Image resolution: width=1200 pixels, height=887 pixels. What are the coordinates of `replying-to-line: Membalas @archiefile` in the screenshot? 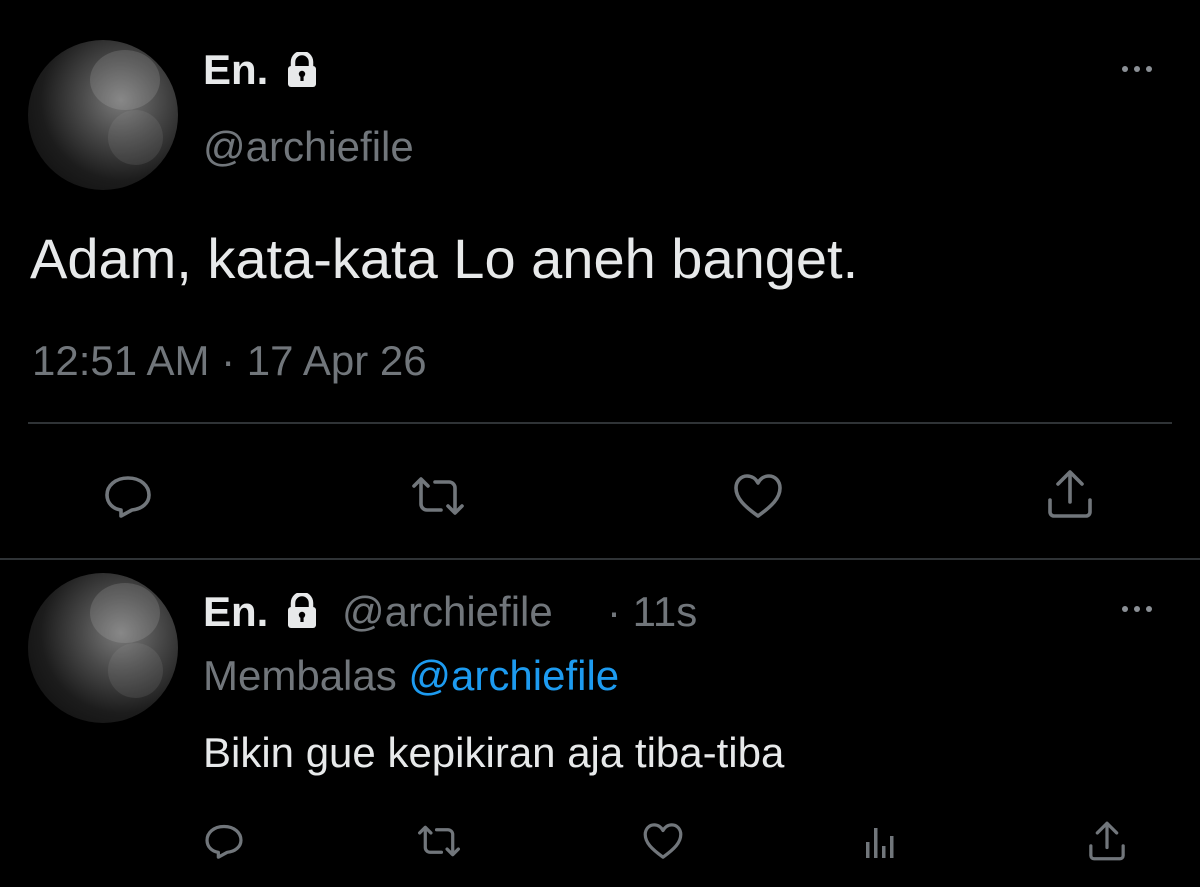 It's located at (411, 676).